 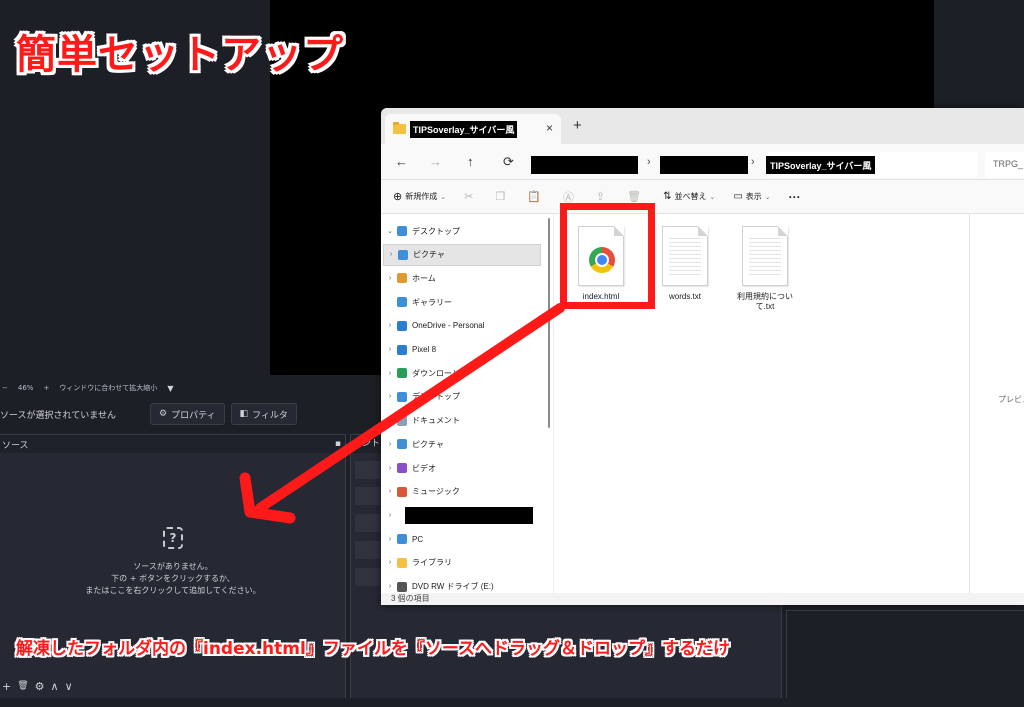 I want to click on filters-button: ◧ フィルタ, so click(x=263, y=414).